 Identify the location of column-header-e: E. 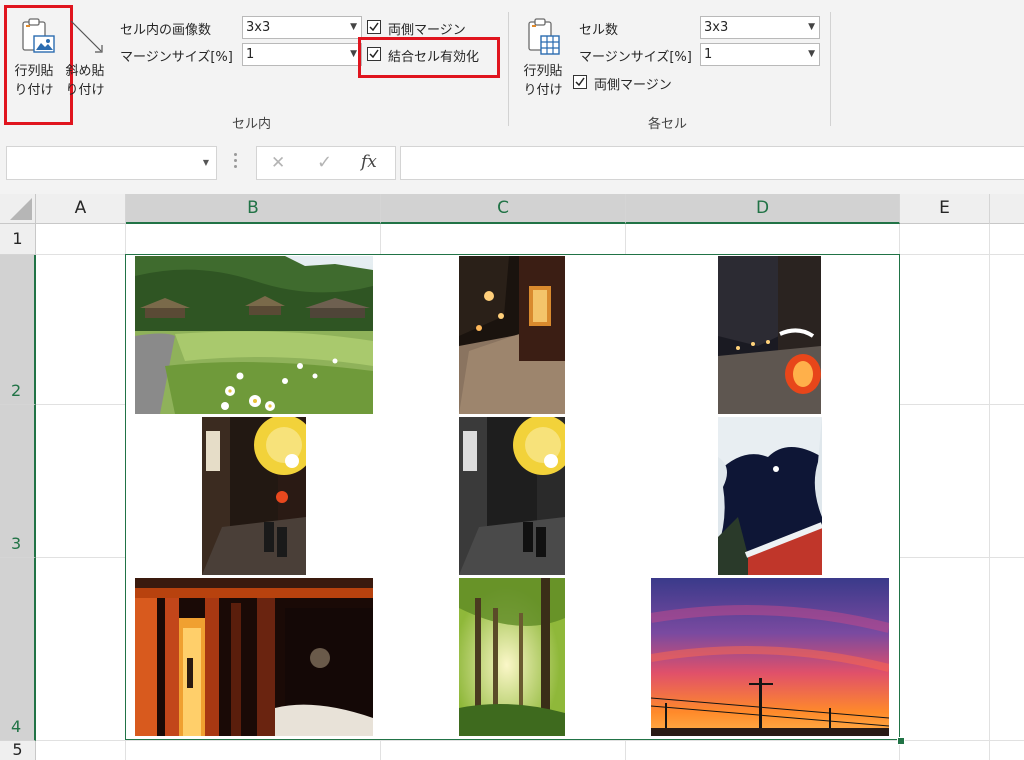
(945, 209).